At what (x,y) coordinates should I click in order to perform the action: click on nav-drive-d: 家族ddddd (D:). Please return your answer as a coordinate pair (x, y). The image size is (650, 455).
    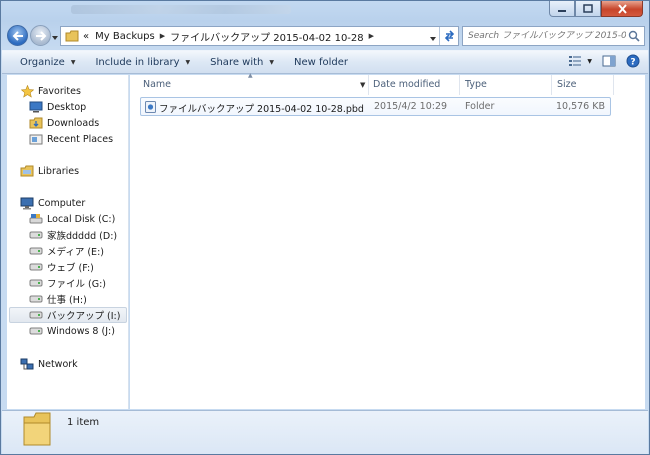
    Looking at the image, I should click on (73, 235).